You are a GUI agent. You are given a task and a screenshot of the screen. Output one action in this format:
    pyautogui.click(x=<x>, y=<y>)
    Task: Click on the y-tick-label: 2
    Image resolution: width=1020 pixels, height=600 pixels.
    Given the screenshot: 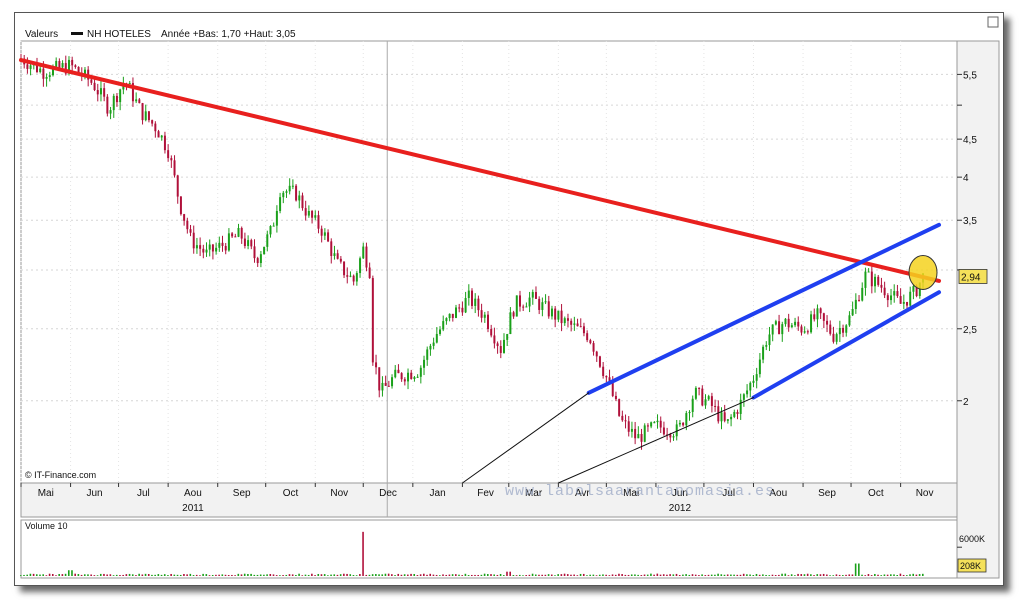 What is the action you would take?
    pyautogui.click(x=966, y=402)
    